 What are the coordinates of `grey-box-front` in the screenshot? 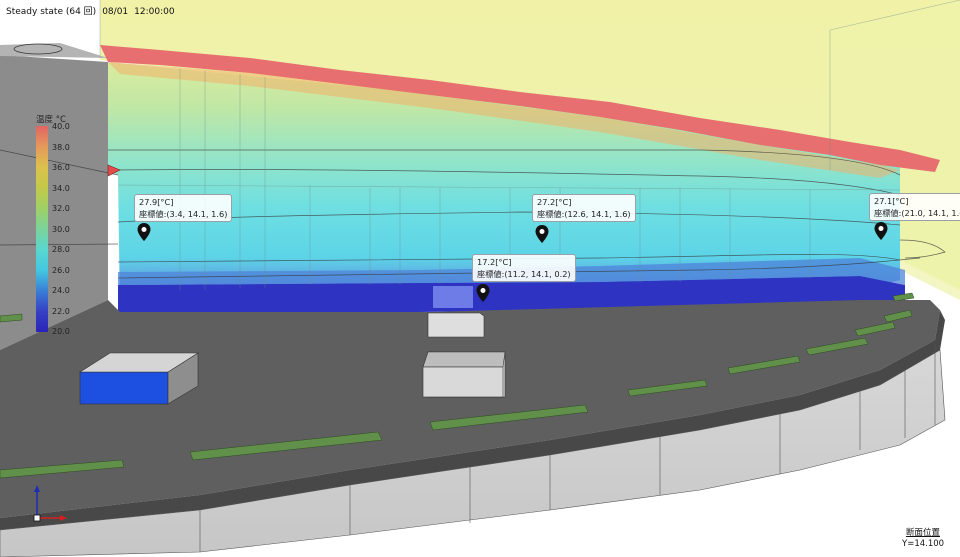 It's located at (464, 374).